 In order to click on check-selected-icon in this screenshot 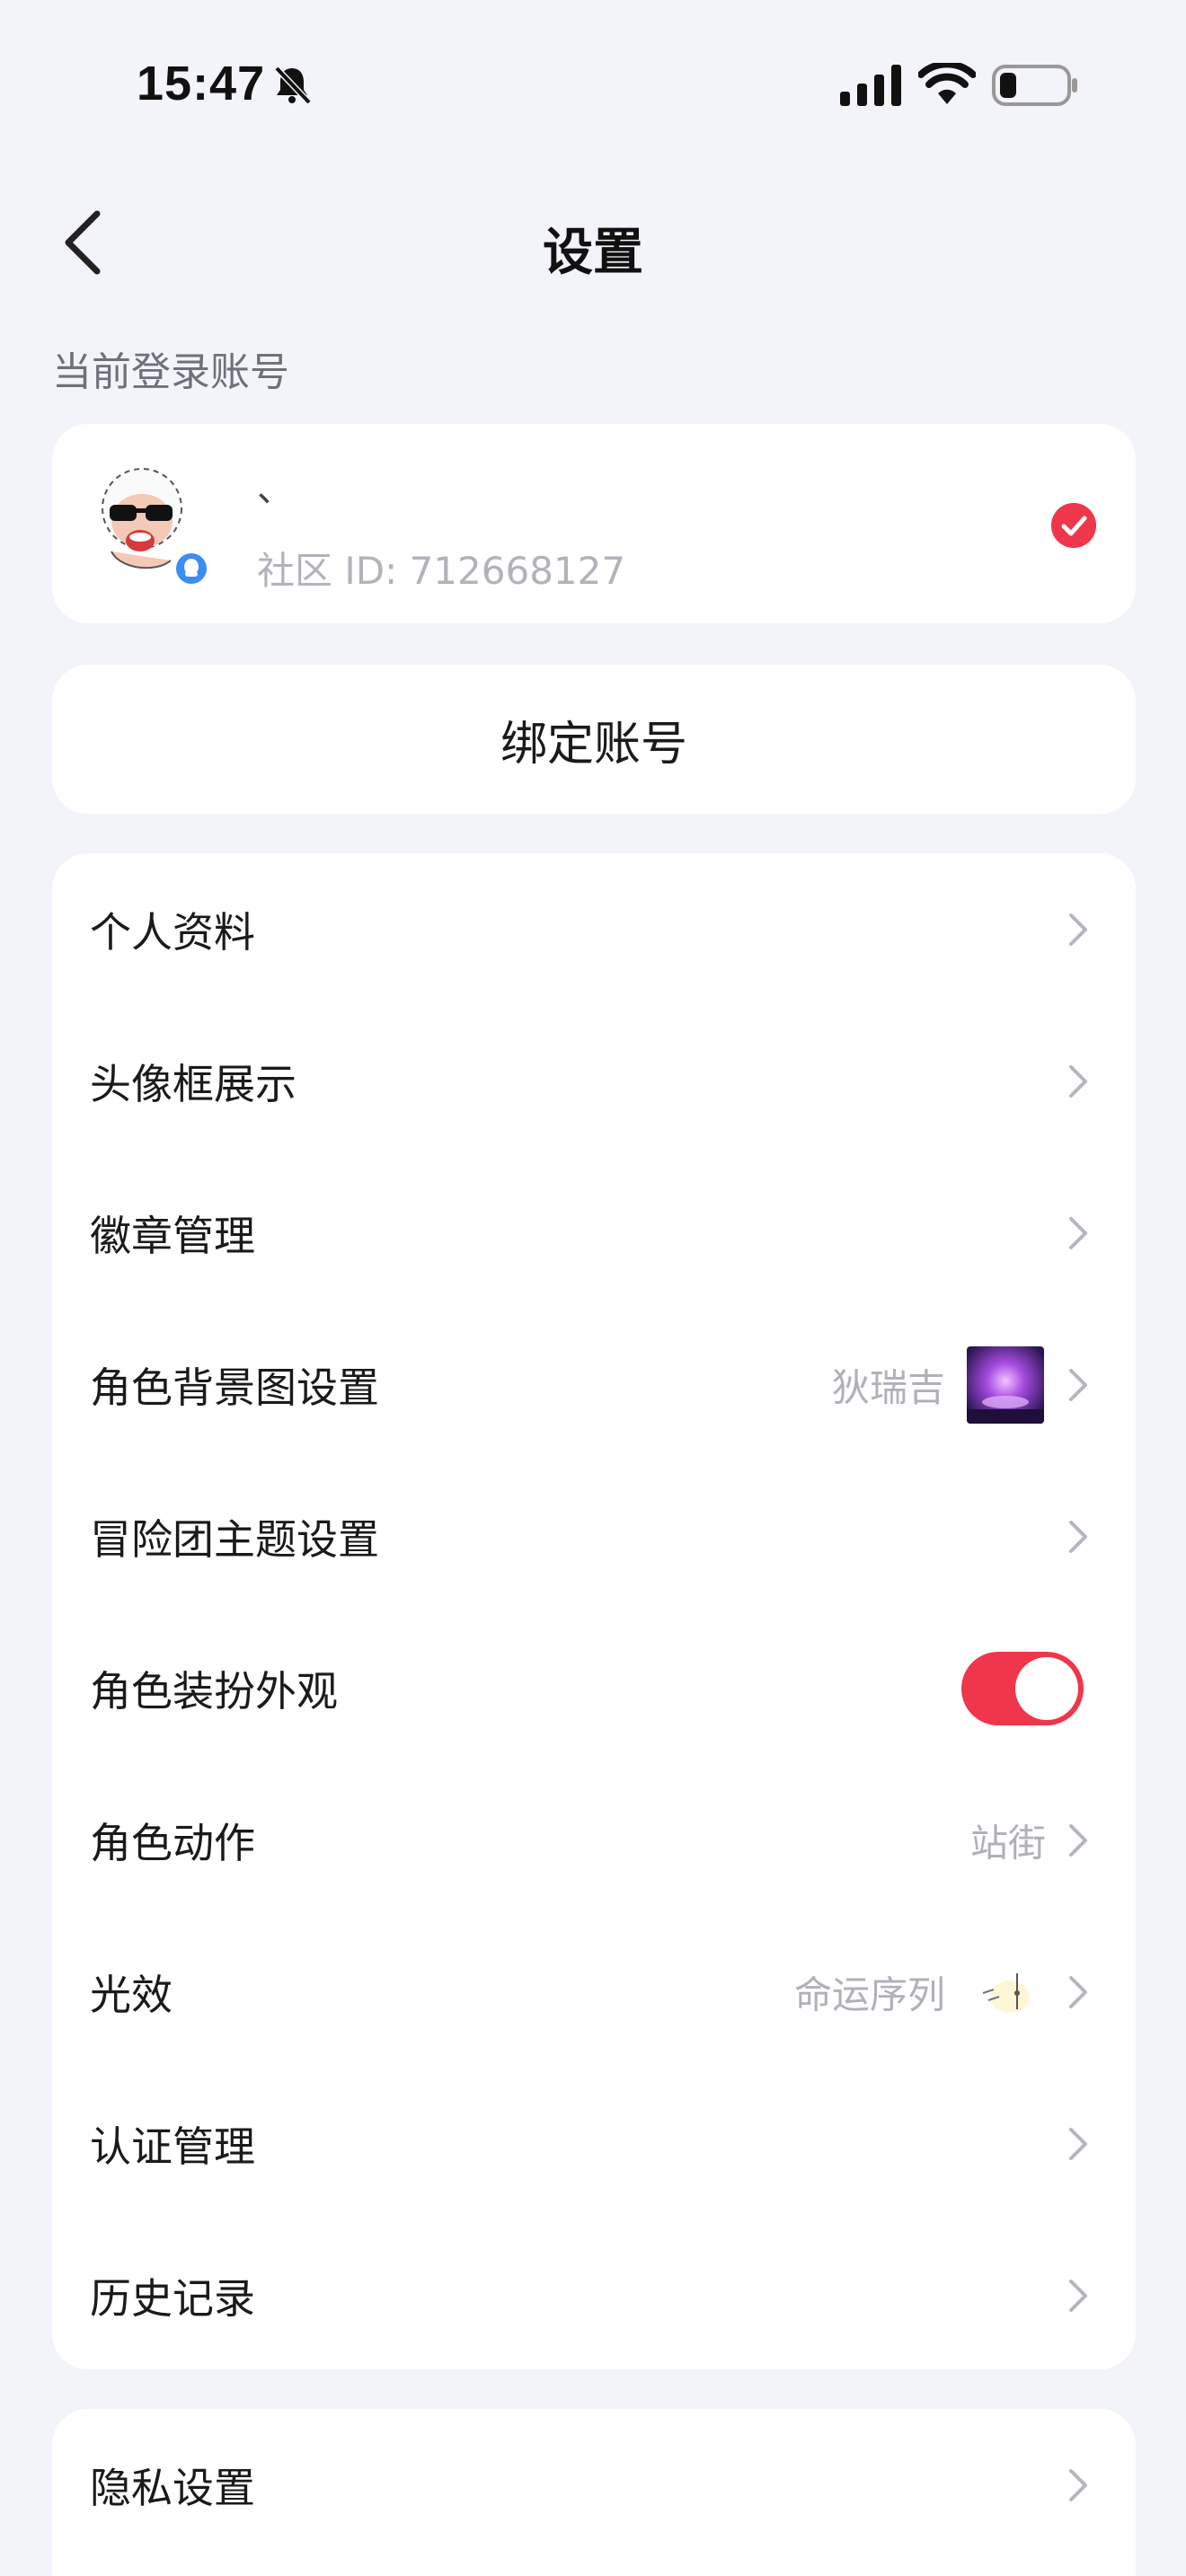, I will do `click(1073, 525)`.